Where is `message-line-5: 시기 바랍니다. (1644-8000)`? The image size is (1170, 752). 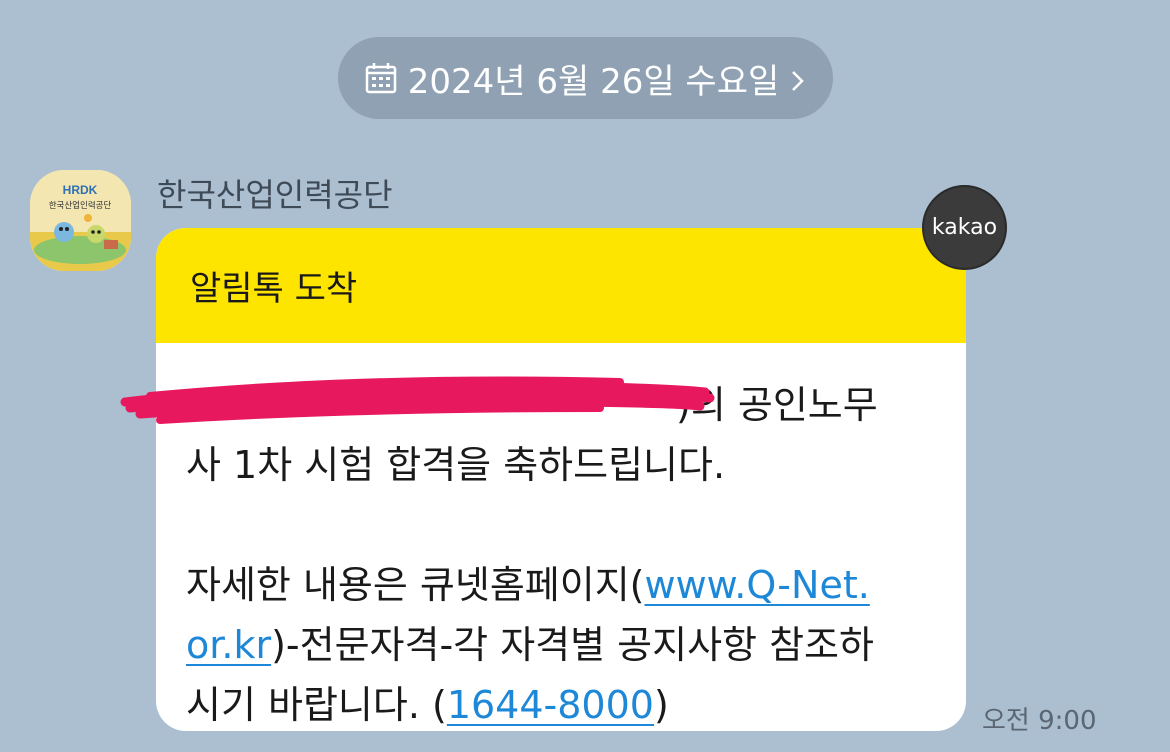
message-line-5: 시기 바랍니다. (1644-8000) is located at coordinates (561, 703).